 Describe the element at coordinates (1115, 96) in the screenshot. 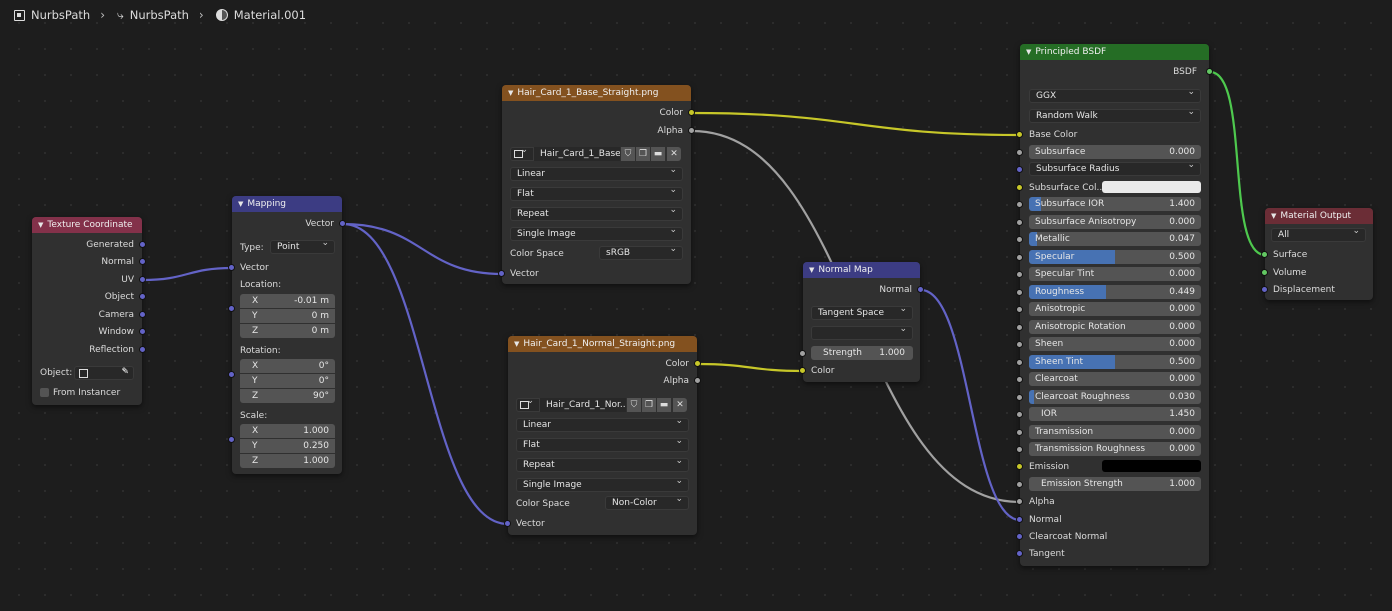

I see `distribution-dropdown: GGX` at that location.